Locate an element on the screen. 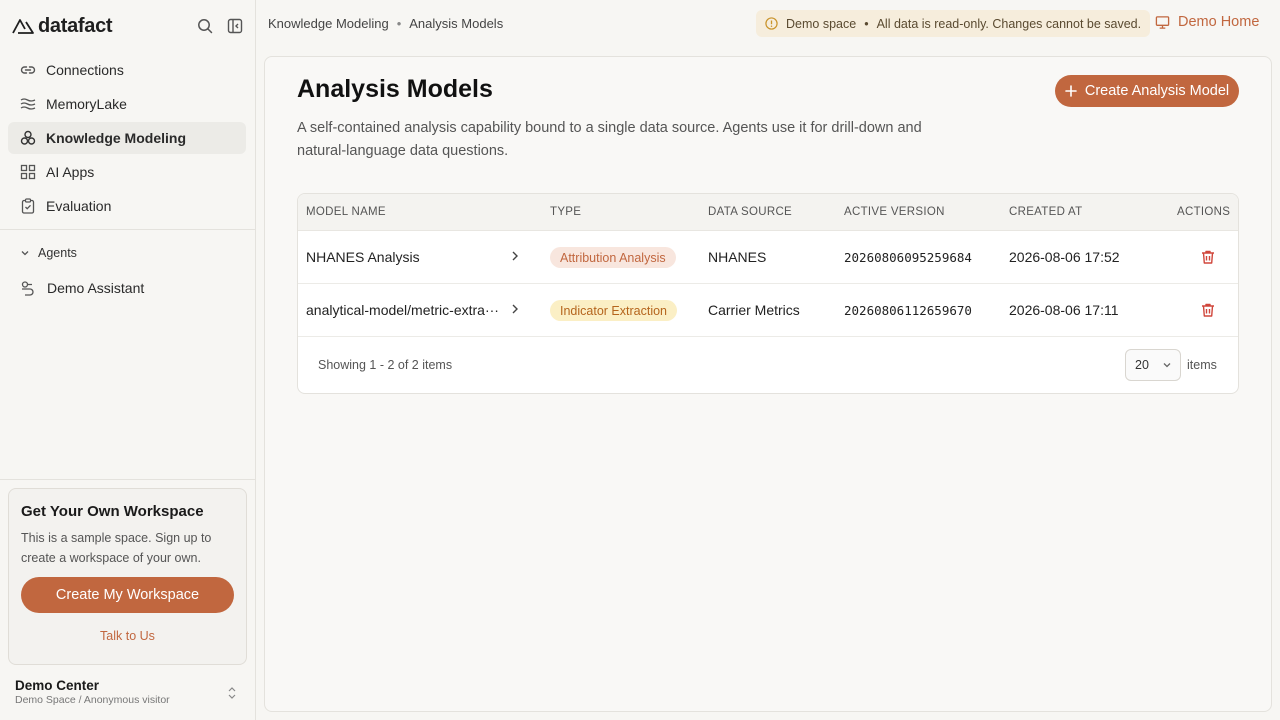 This screenshot has height=720, width=1280. breadcrumb-item: Knowledge Modeling is located at coordinates (328, 23).